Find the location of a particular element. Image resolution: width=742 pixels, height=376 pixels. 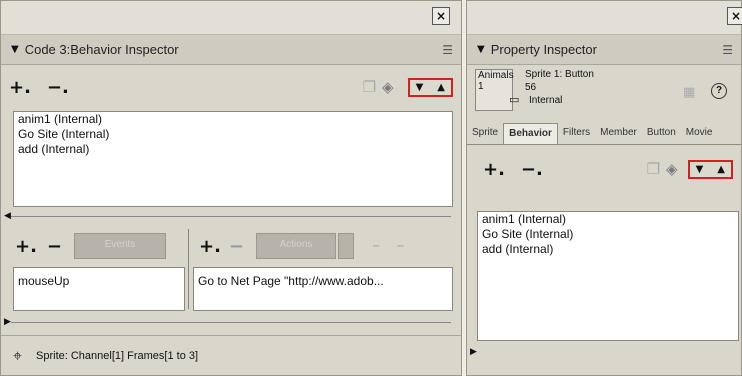

tab-behavior: Behavior is located at coordinates (530, 133).